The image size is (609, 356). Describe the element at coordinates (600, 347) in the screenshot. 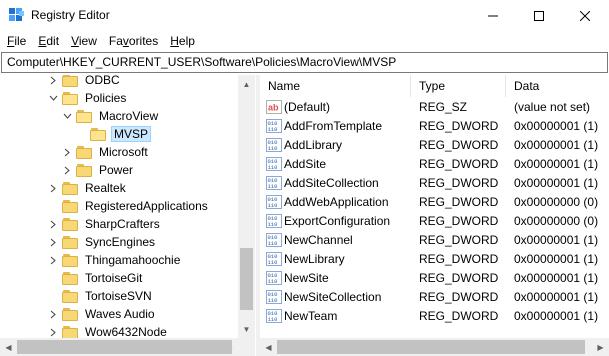

I see `scroll-right-icon: ▶` at that location.